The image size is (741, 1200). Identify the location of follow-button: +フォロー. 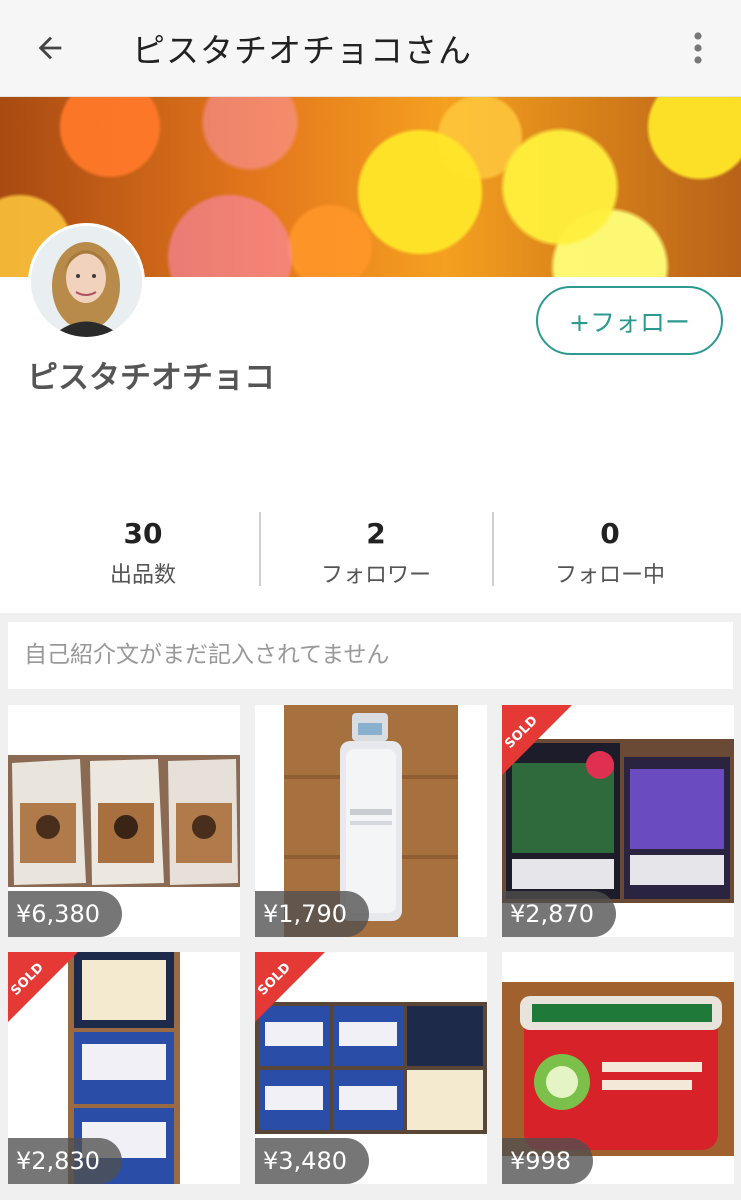
(629, 320).